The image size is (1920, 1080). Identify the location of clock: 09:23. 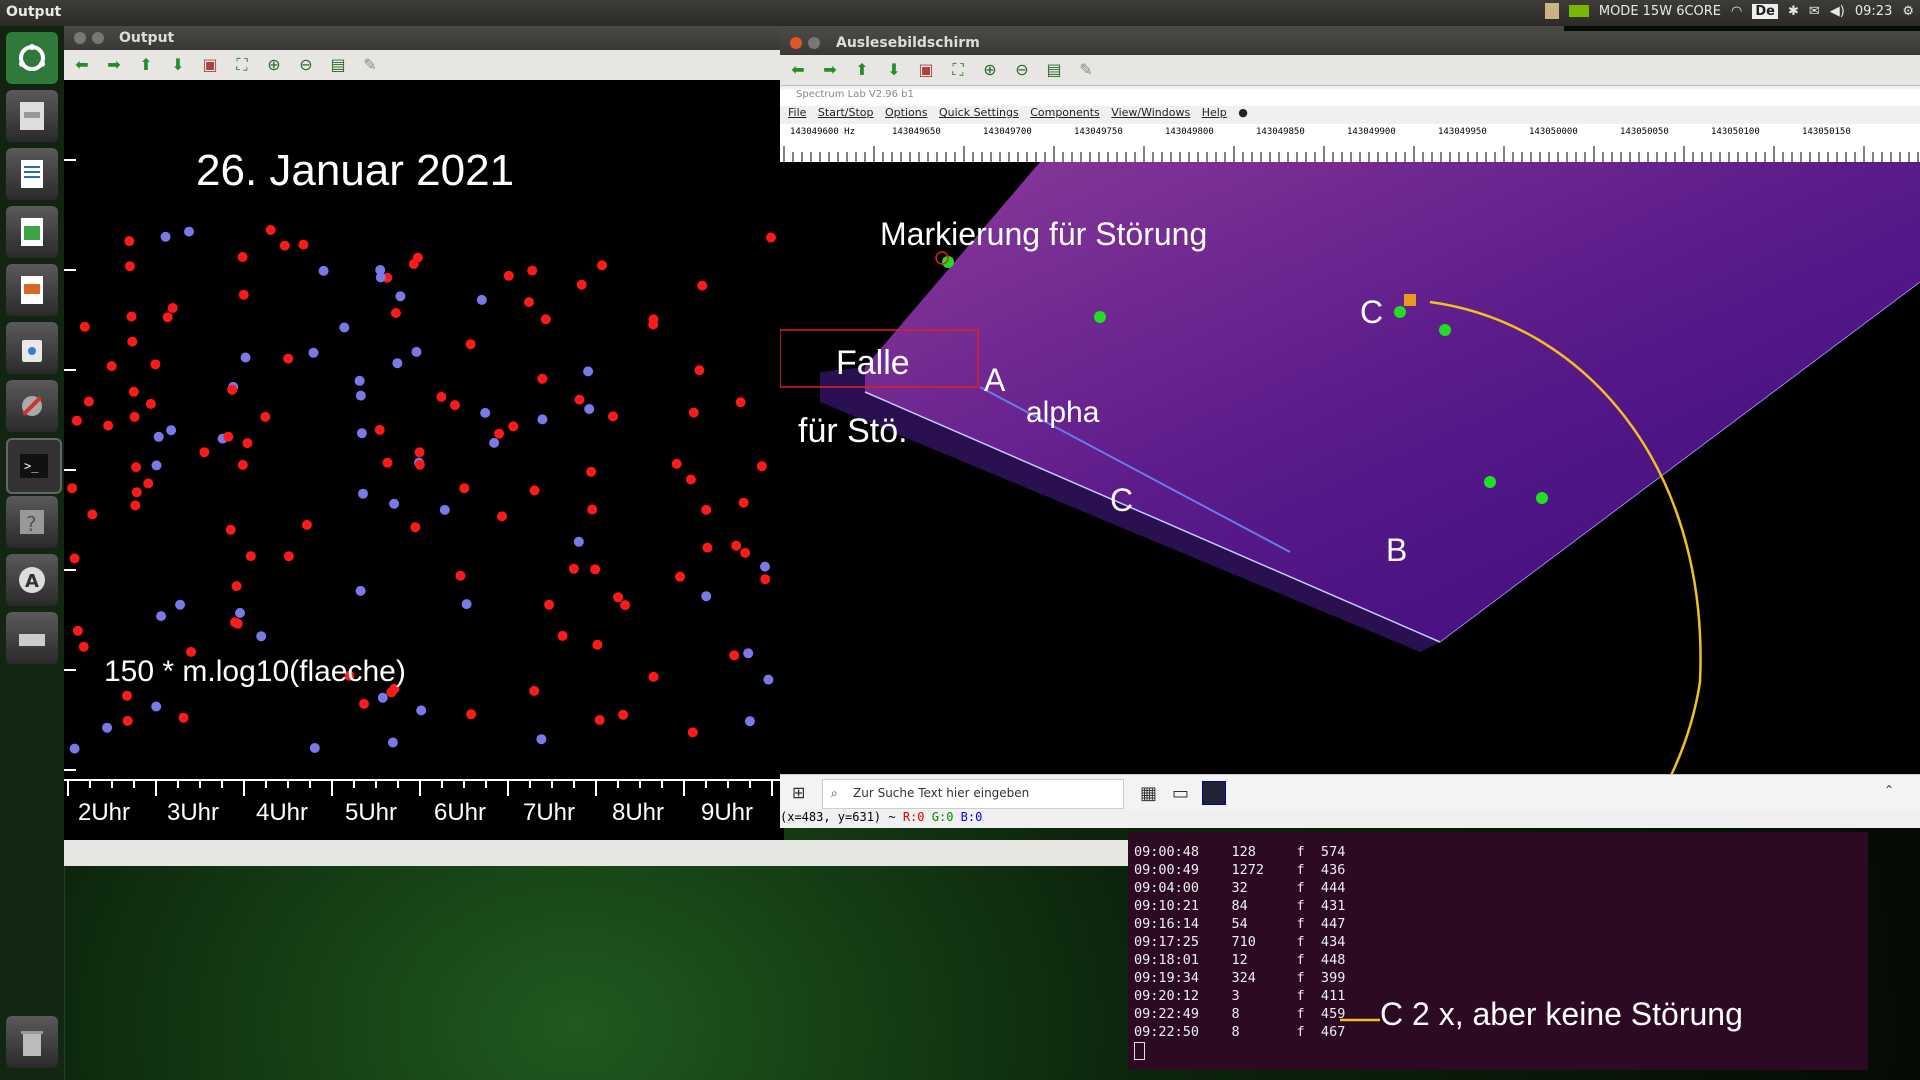
(1873, 11).